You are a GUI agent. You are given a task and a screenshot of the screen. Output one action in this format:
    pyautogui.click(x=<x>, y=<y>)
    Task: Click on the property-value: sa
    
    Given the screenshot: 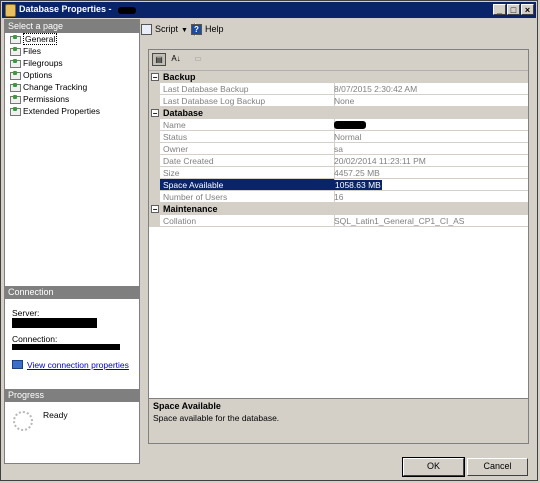 What is the action you would take?
    pyautogui.click(x=430, y=149)
    